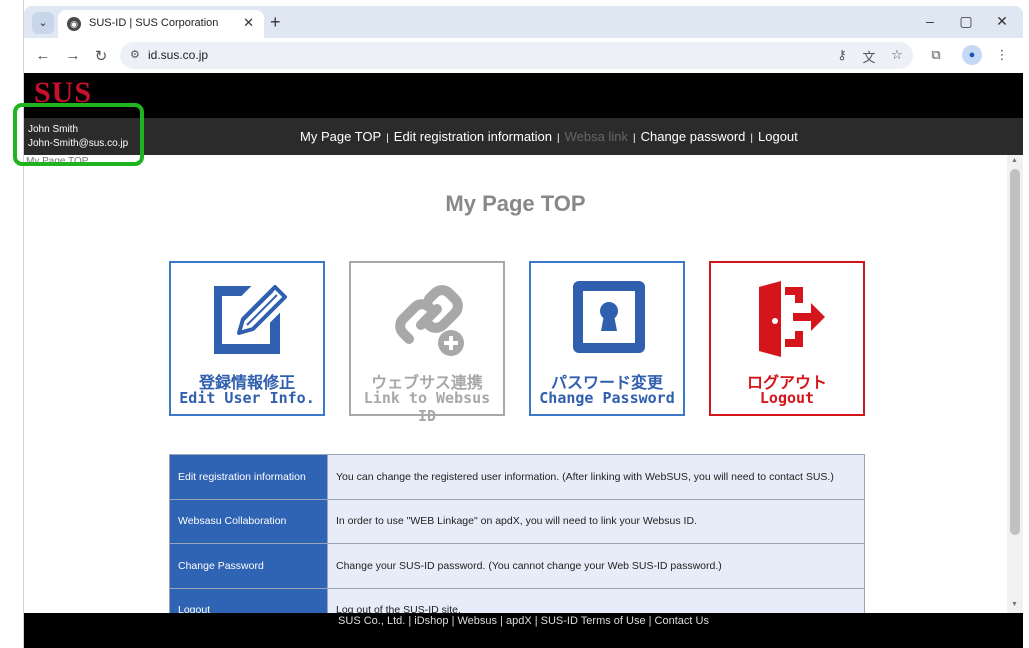 The image size is (1029, 648). I want to click on card-label-en: Link to Websus ID, so click(427, 407).